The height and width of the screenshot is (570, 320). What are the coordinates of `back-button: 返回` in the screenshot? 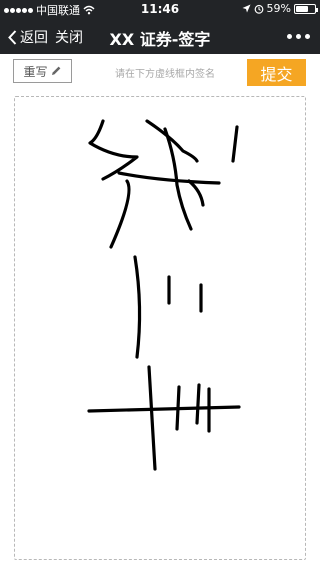 It's located at (28, 37).